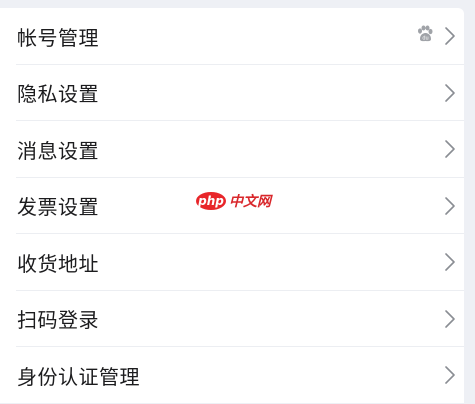 Image resolution: width=475 pixels, height=404 pixels. I want to click on settings-item-label: 身份认证管理, so click(78, 376).